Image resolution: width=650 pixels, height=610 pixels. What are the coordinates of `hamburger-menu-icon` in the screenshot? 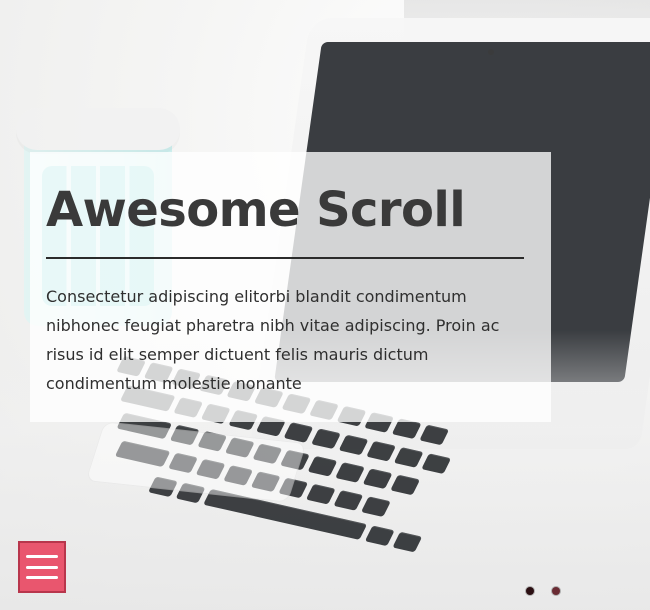 It's located at (42, 567).